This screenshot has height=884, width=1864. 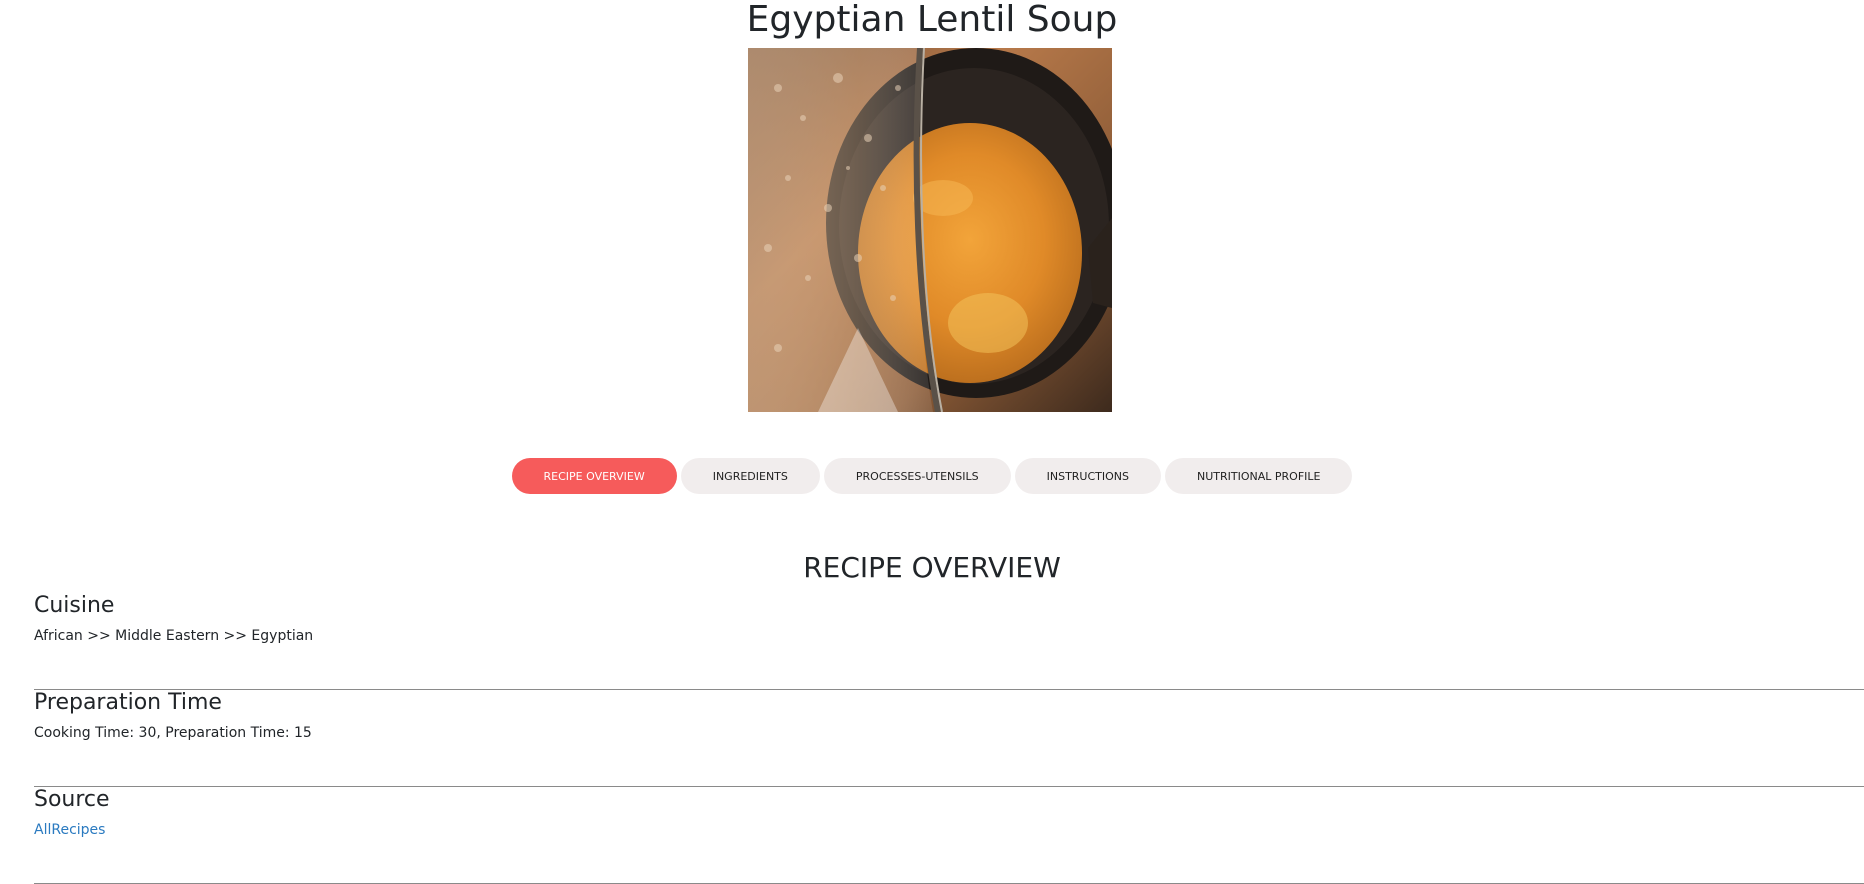 I want to click on section-title: RECIPE OVERVIEW, so click(x=932, y=567).